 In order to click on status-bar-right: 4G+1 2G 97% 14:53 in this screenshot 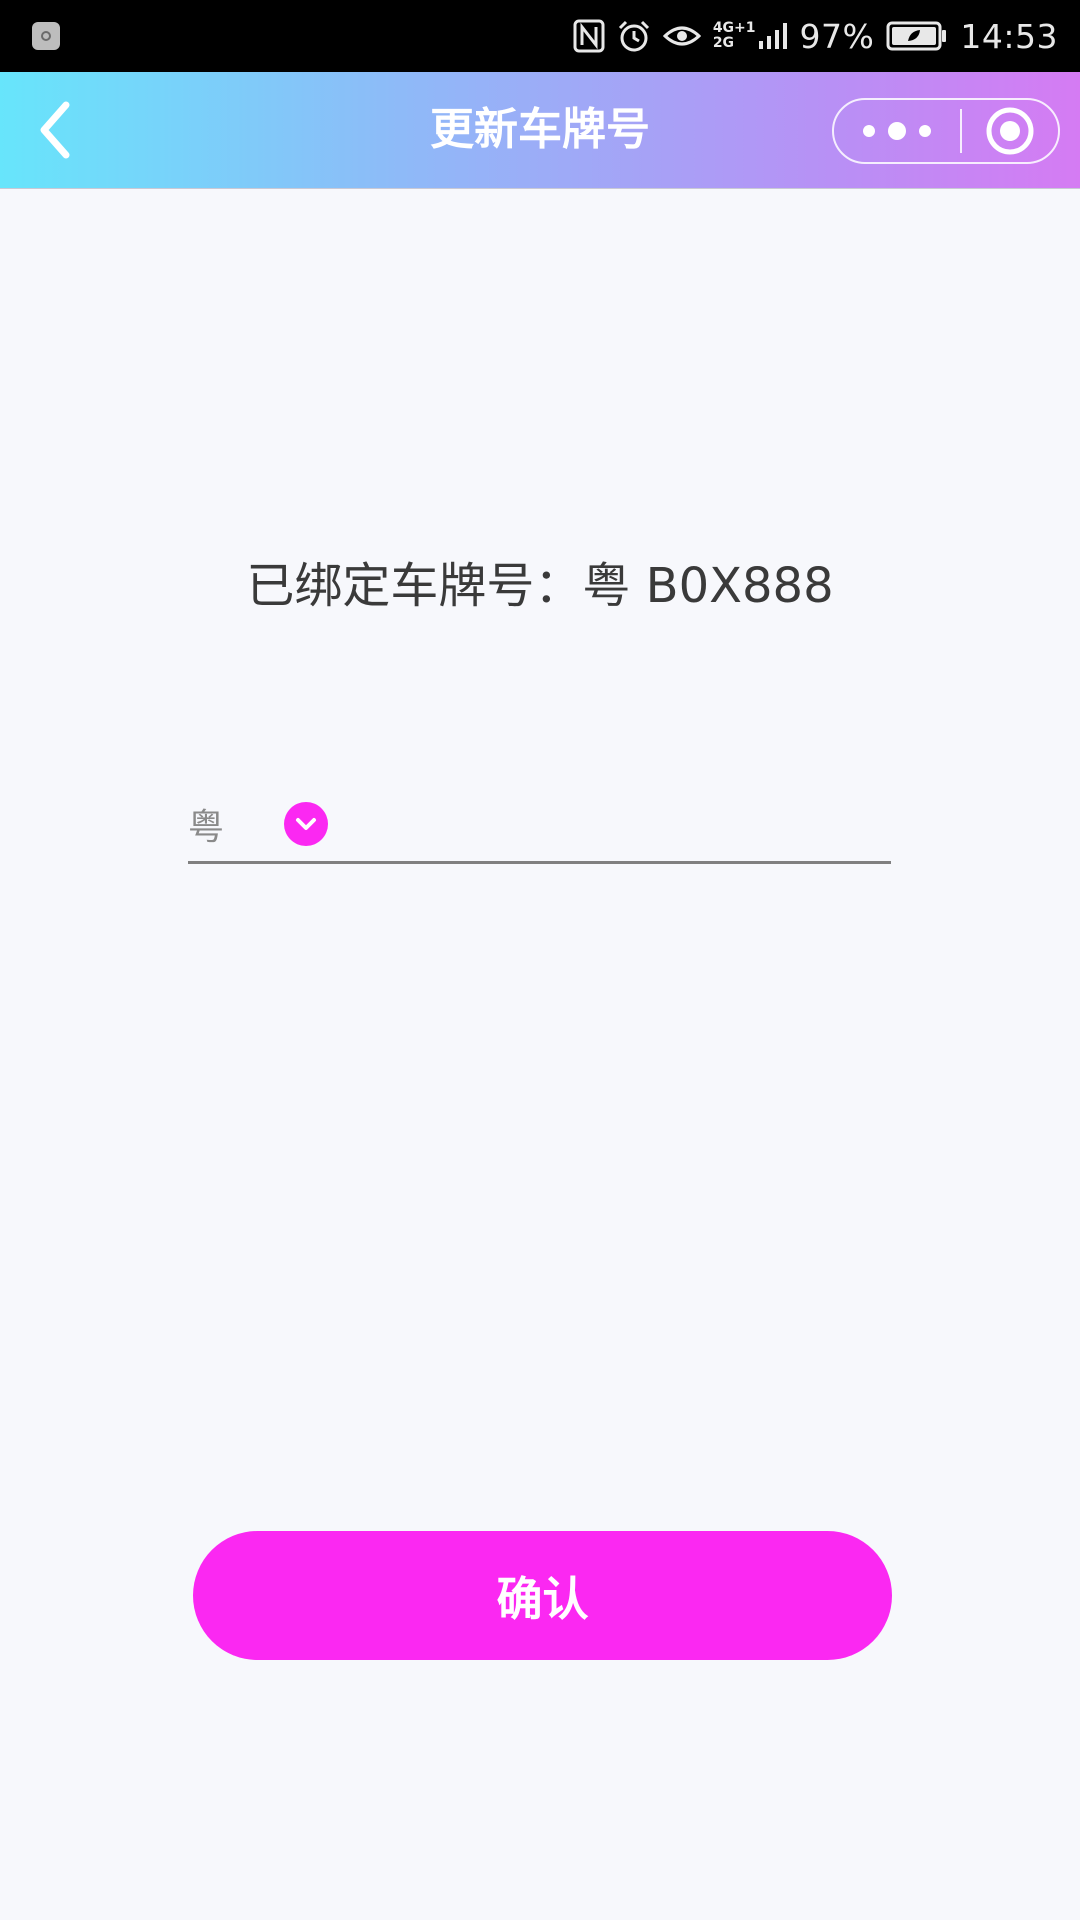, I will do `click(815, 36)`.